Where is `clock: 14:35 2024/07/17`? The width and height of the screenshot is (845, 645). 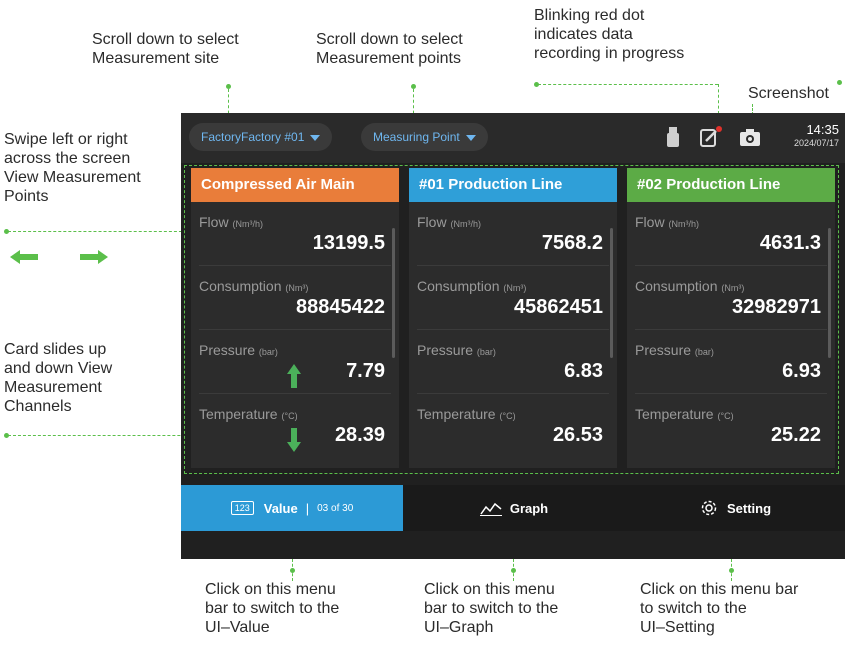
clock: 14:35 2024/07/17 is located at coordinates (816, 136).